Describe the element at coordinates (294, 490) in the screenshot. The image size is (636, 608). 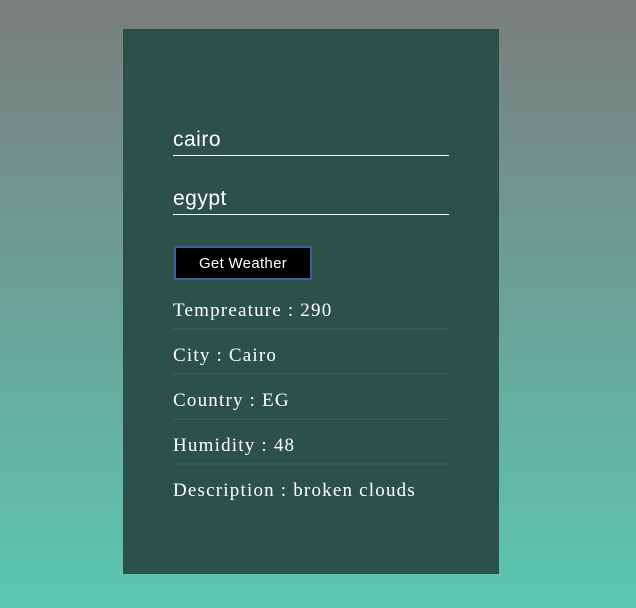
I see `description-result: Description : broken clouds` at that location.